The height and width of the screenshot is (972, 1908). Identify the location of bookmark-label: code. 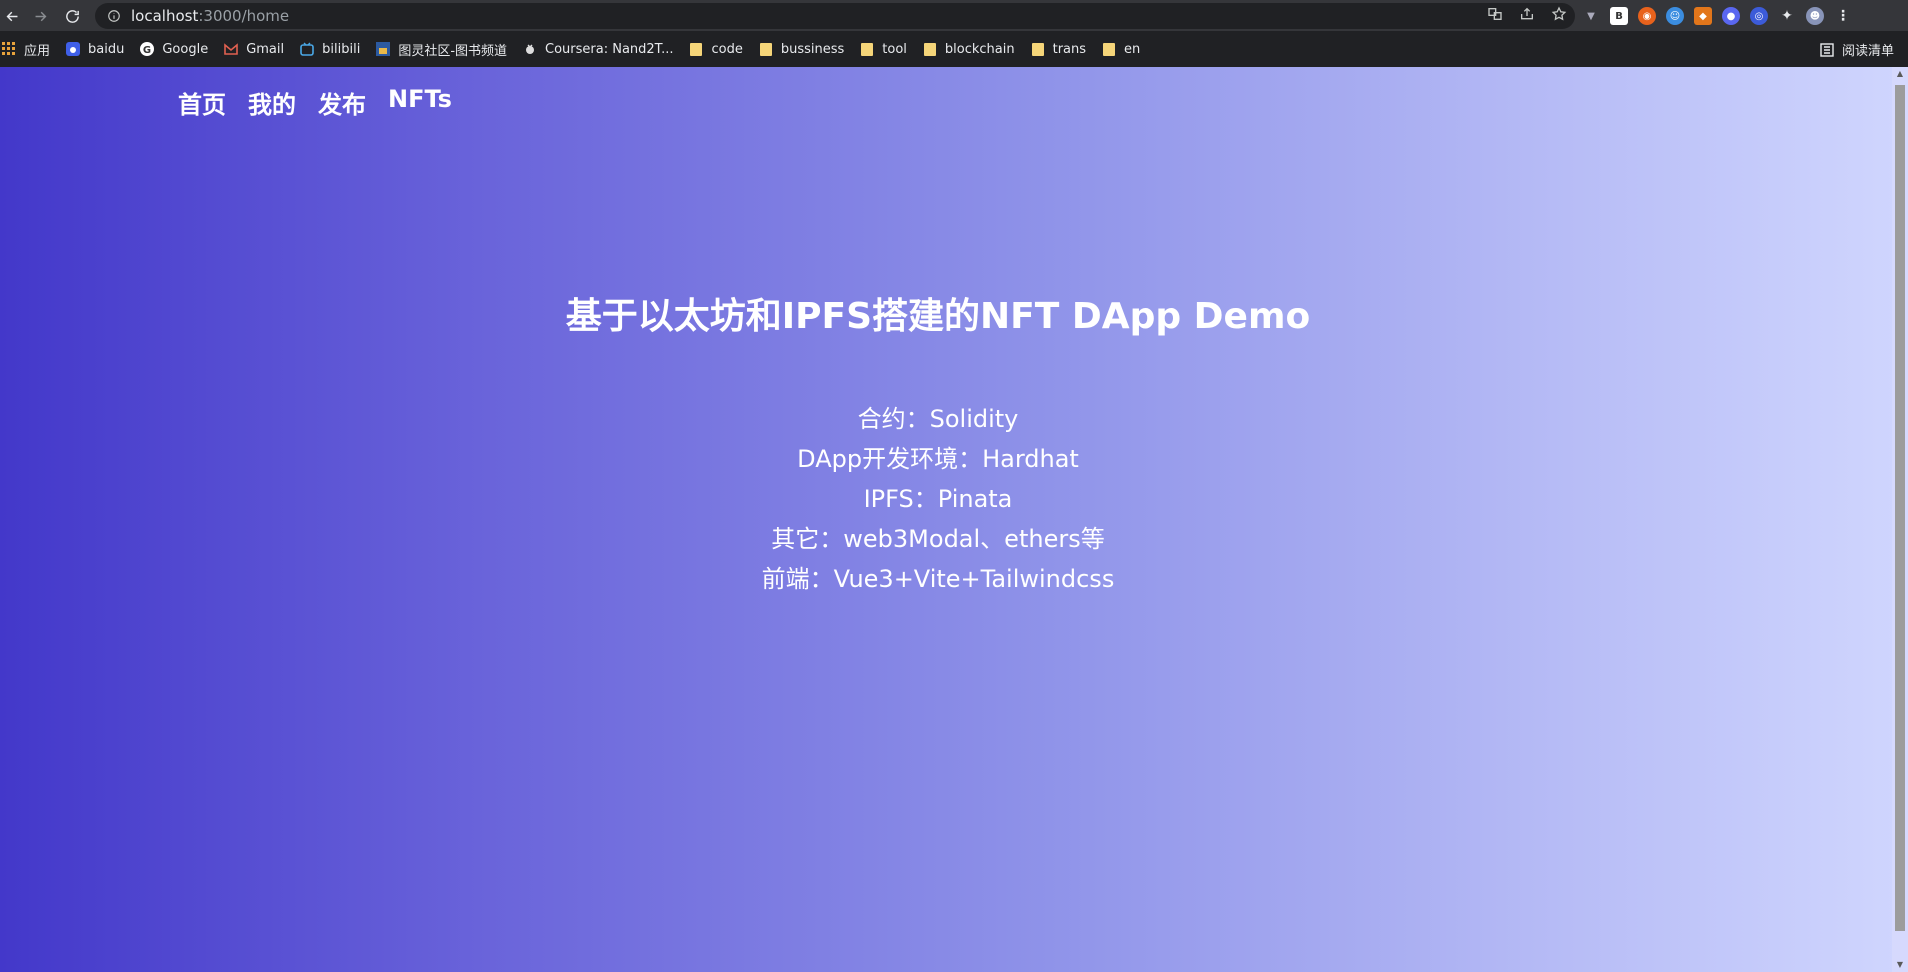
(727, 49).